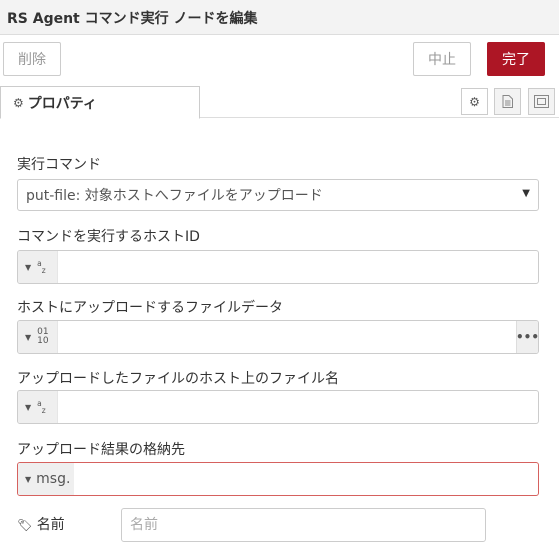  I want to click on tab-description, so click(507, 101).